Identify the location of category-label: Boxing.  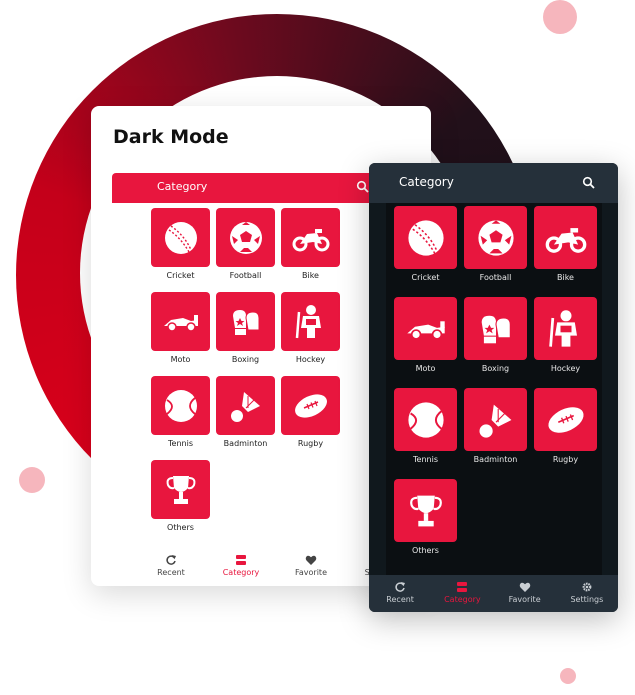
(495, 368).